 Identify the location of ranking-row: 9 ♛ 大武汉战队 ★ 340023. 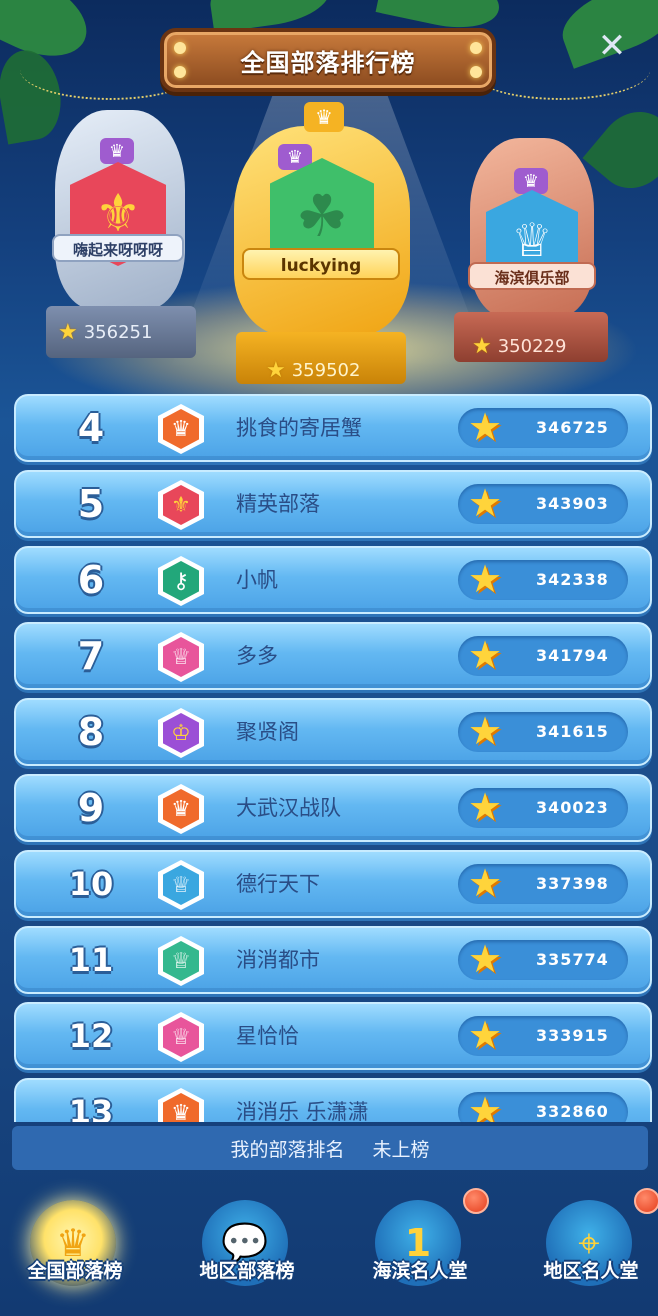
(333, 808).